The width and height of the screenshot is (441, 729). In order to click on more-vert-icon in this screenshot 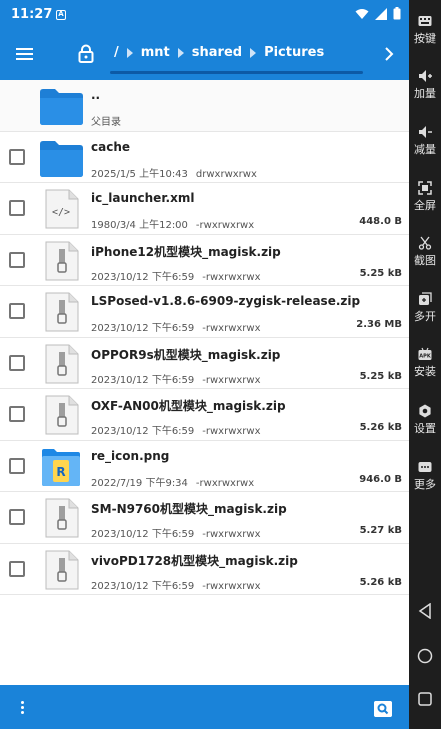, I will do `click(23, 708)`.